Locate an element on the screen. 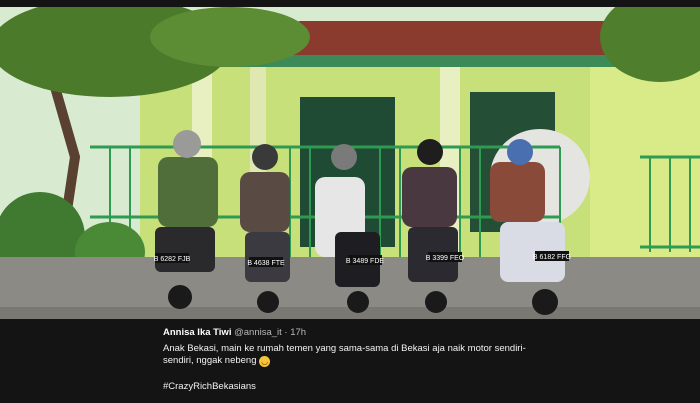 The height and width of the screenshot is (403, 700). tweet-header: Annisa Ika Tiwi @annisa_it · 17h is located at coordinates (353, 333).